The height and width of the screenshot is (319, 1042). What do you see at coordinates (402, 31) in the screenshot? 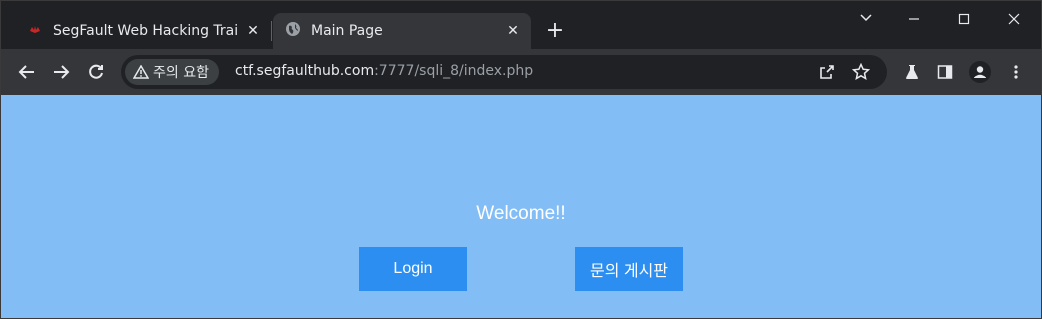
I see `tab-main-page: Main Page ✕` at bounding box center [402, 31].